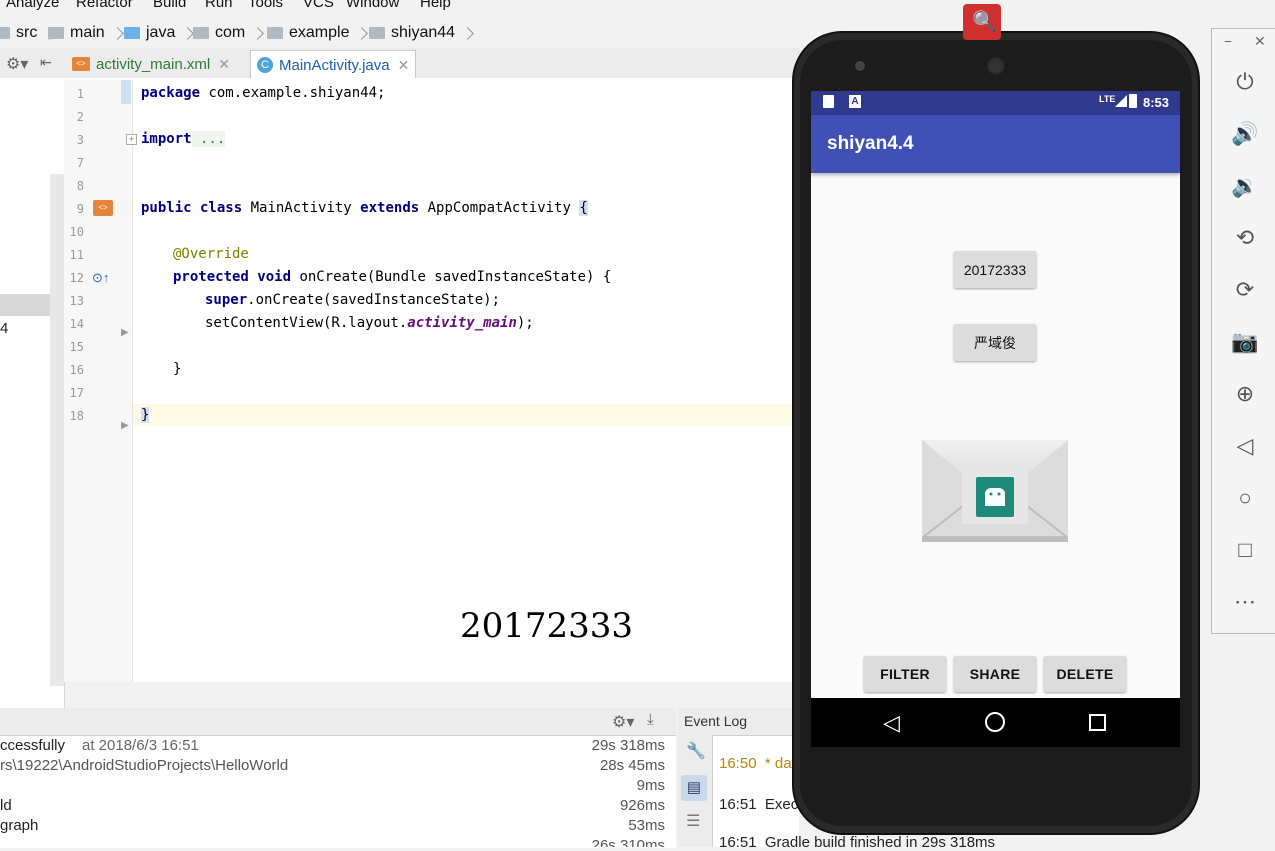 Image resolution: width=1275 pixels, height=851 pixels. I want to click on menu-run: Run, so click(219, 5).